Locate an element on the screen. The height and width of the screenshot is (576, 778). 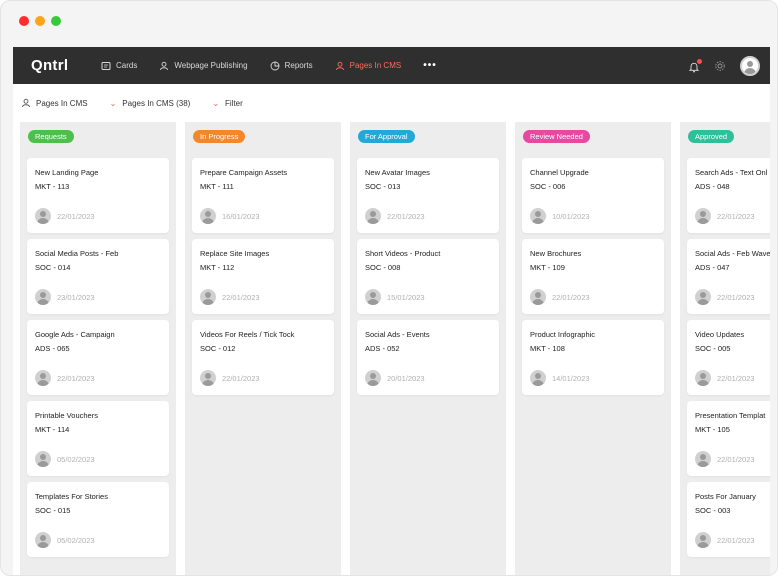
card: New Landing Page MKT - 113 22/01/2023 is located at coordinates (98, 195).